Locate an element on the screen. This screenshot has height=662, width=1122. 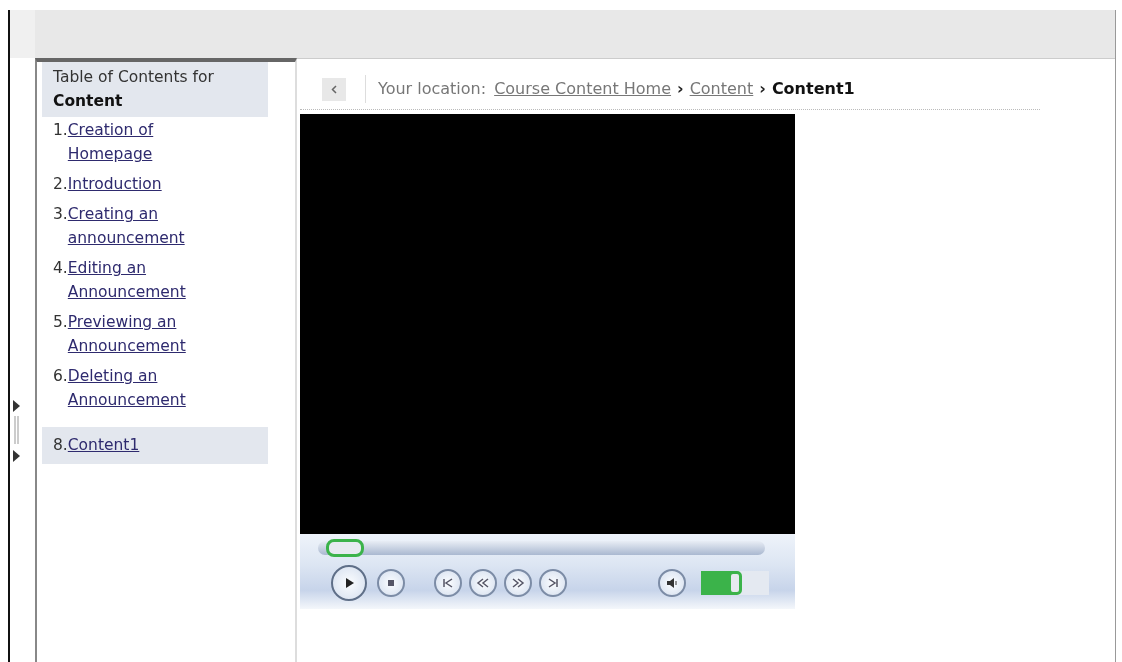
toc-link: Editing an Announcement is located at coordinates (152, 280).